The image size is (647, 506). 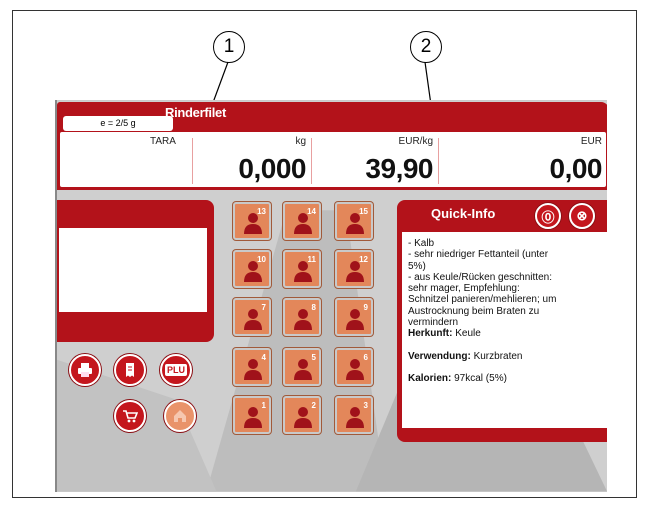 What do you see at coordinates (430, 334) in the screenshot?
I see `origin-label: Herkunft:` at bounding box center [430, 334].